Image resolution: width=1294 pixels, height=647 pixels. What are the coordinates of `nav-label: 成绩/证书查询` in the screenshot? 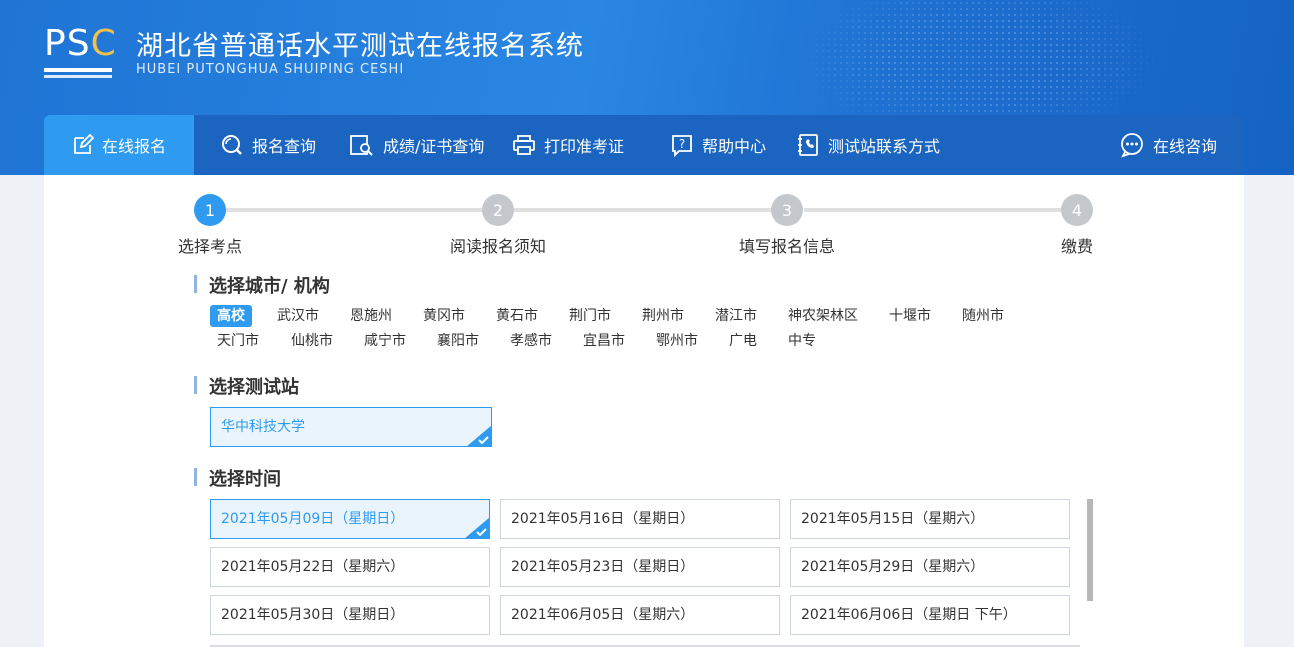 It's located at (434, 146).